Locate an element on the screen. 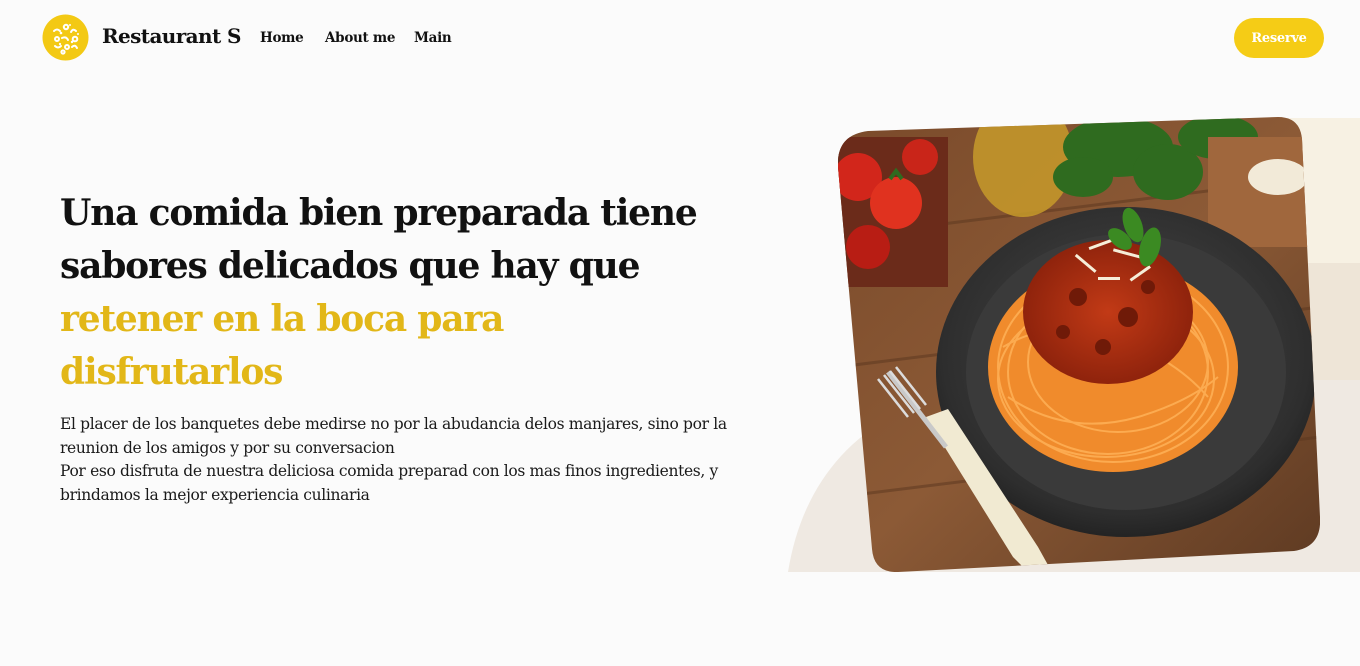 The height and width of the screenshot is (666, 1360). reserve-button: Reserve is located at coordinates (1279, 38).